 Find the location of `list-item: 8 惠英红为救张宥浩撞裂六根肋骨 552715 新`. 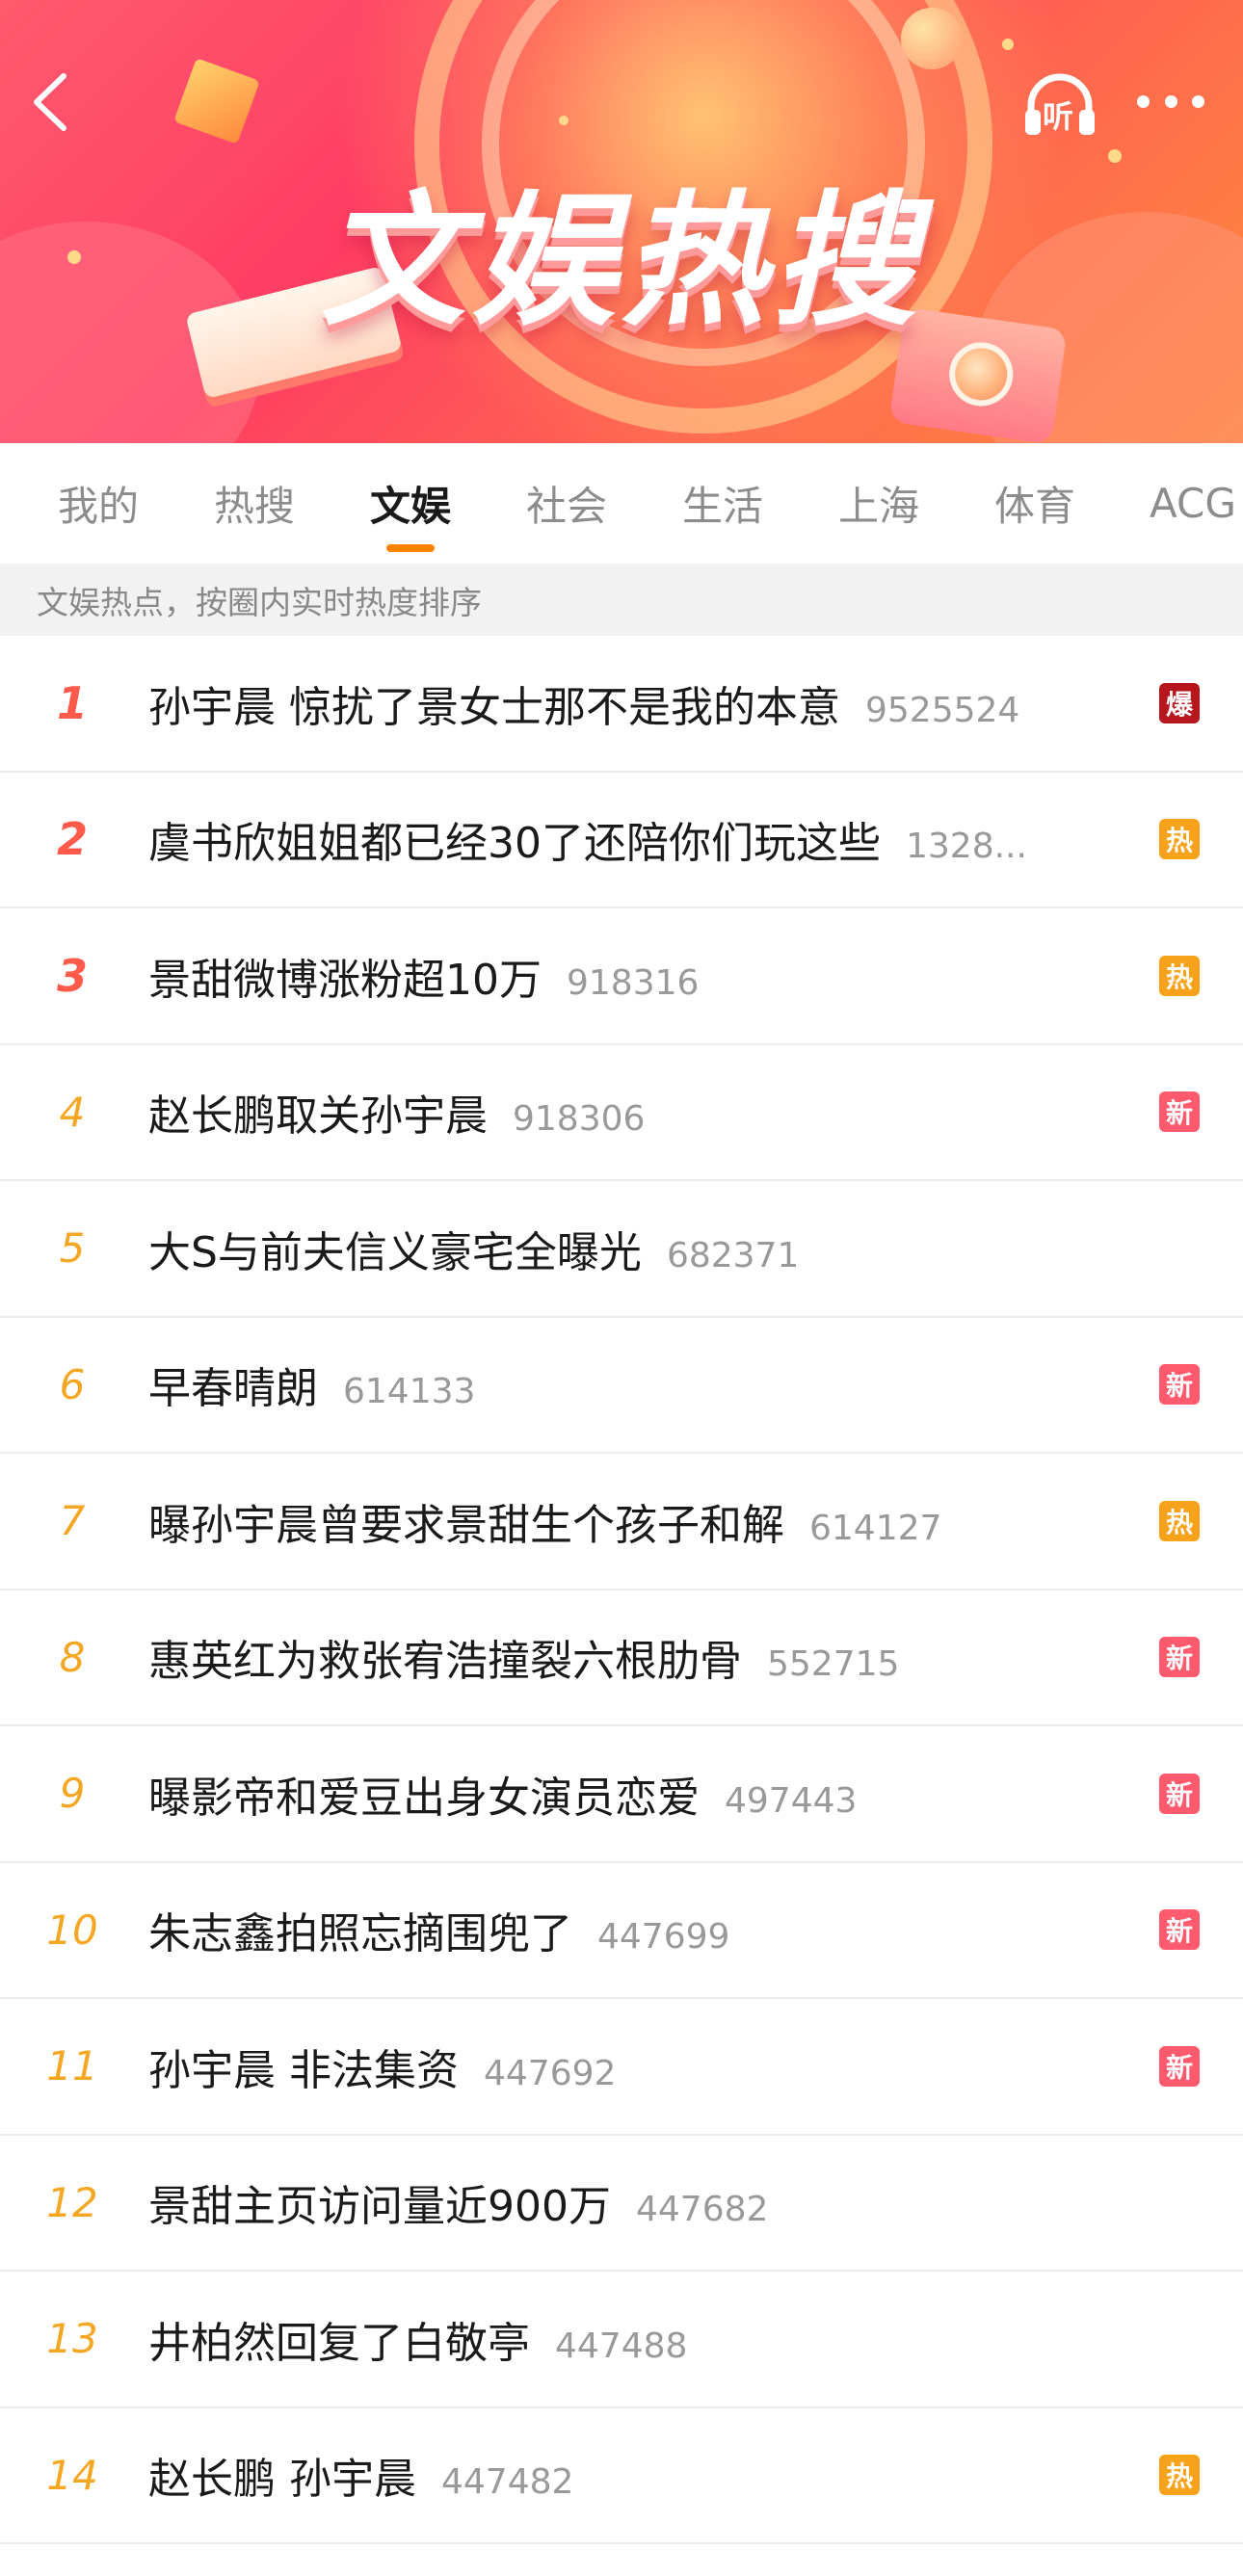

list-item: 8 惠英红为救张宥浩撞裂六根肋骨 552715 新 is located at coordinates (621, 1658).